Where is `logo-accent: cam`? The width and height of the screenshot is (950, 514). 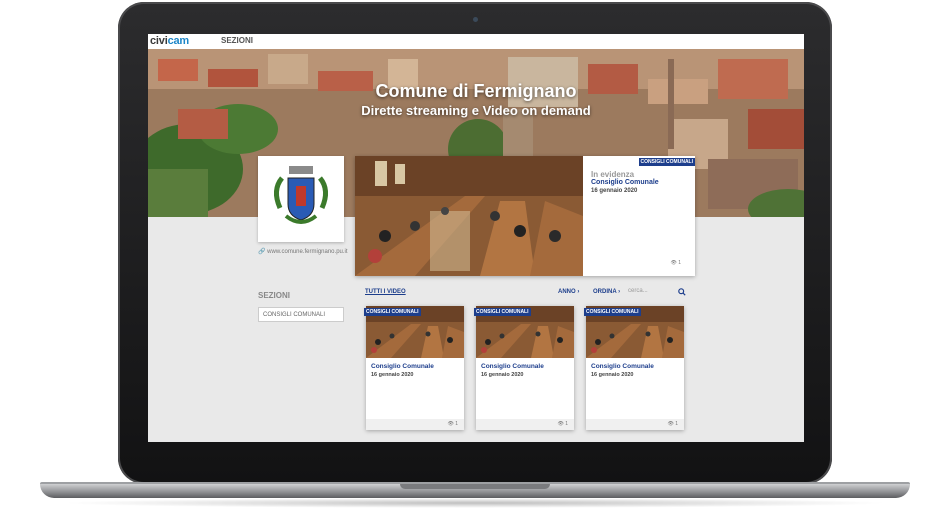 logo-accent: cam is located at coordinates (178, 41).